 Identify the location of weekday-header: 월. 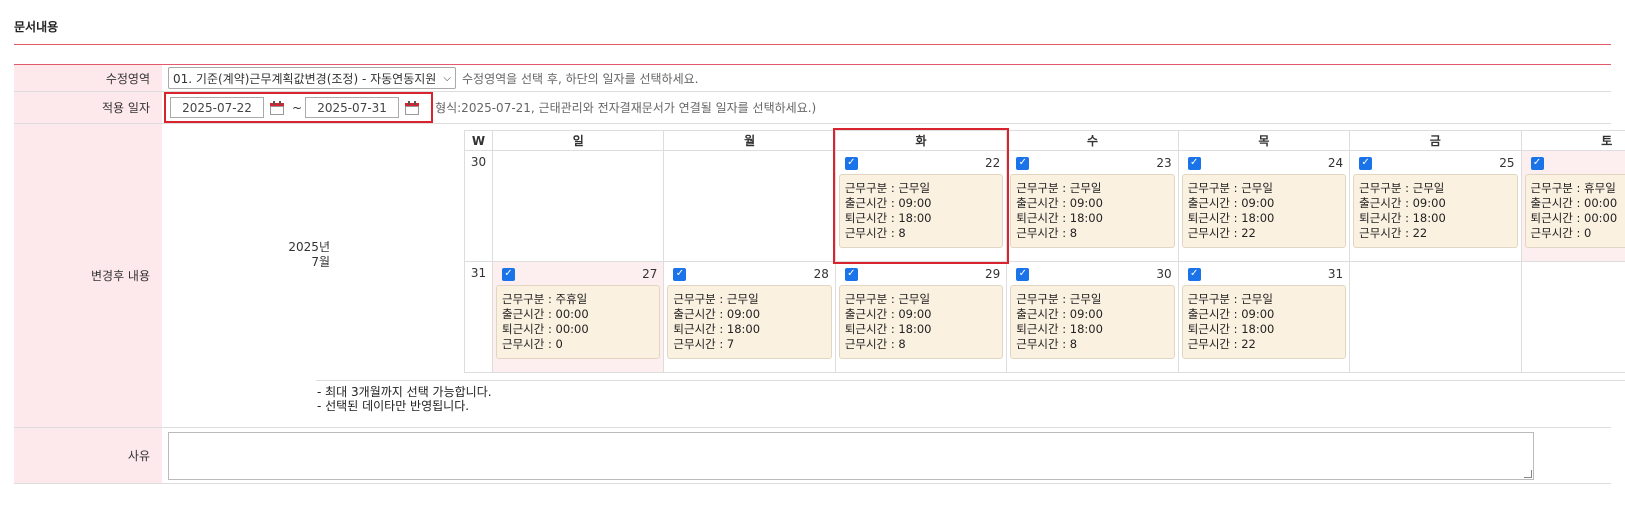
(749, 140).